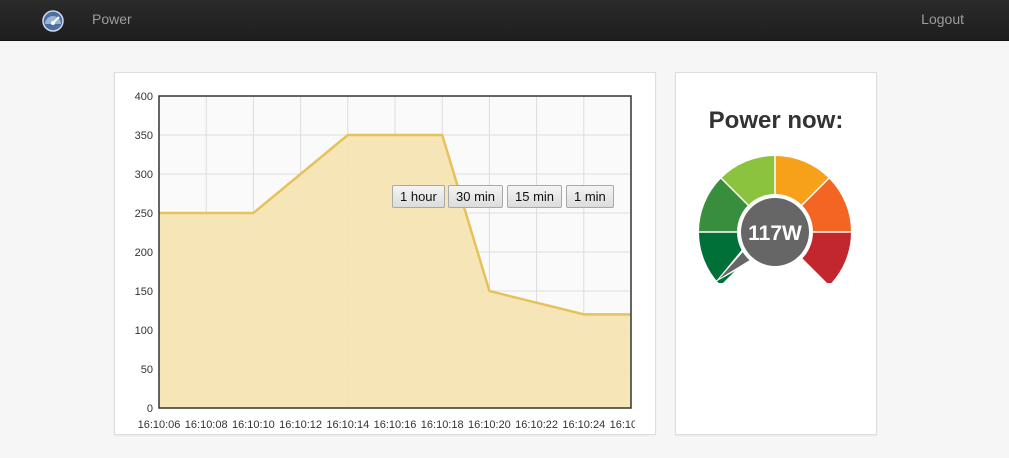  I want to click on gauge-title: Power now:, so click(776, 120).